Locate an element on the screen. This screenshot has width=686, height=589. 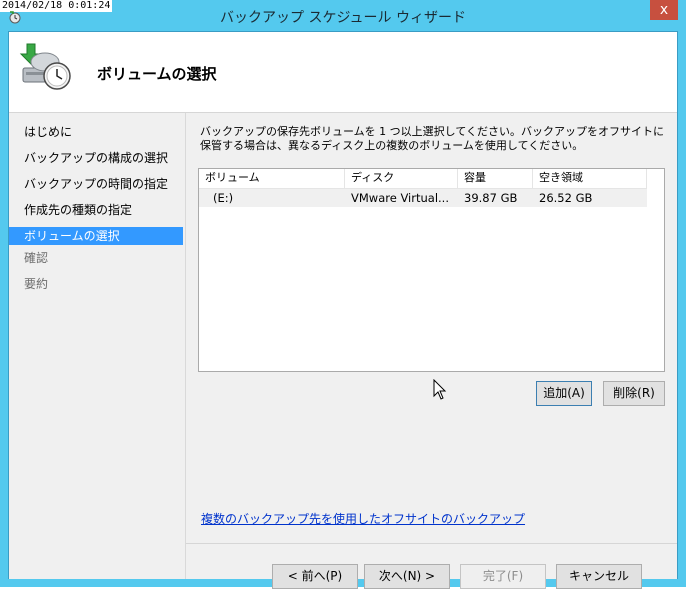
cell-volume: (E:) is located at coordinates (223, 198).